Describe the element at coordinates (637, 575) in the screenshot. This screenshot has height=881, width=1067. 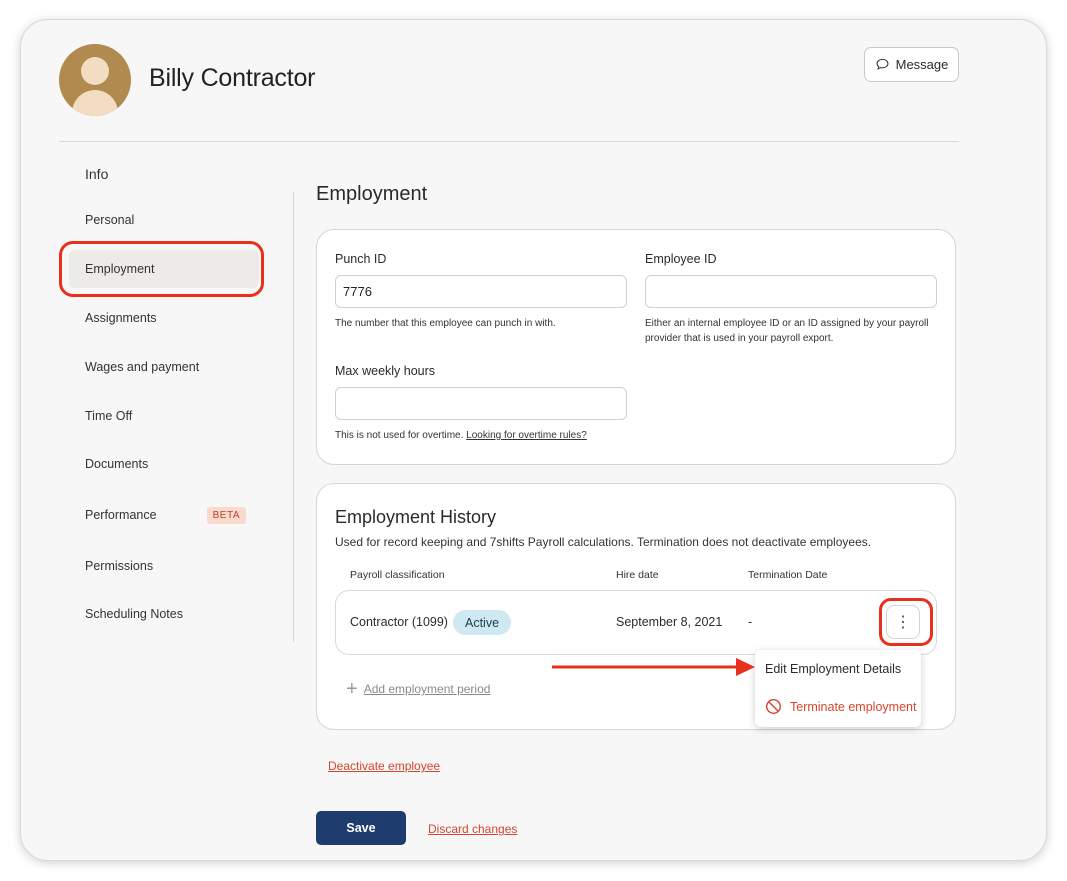
I see `column-header-hire-date: Hire date` at that location.